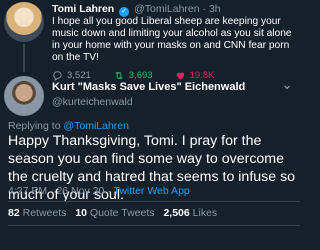  What do you see at coordinates (83, 9) in the screenshot?
I see `author-name: Tomi Lahren` at bounding box center [83, 9].